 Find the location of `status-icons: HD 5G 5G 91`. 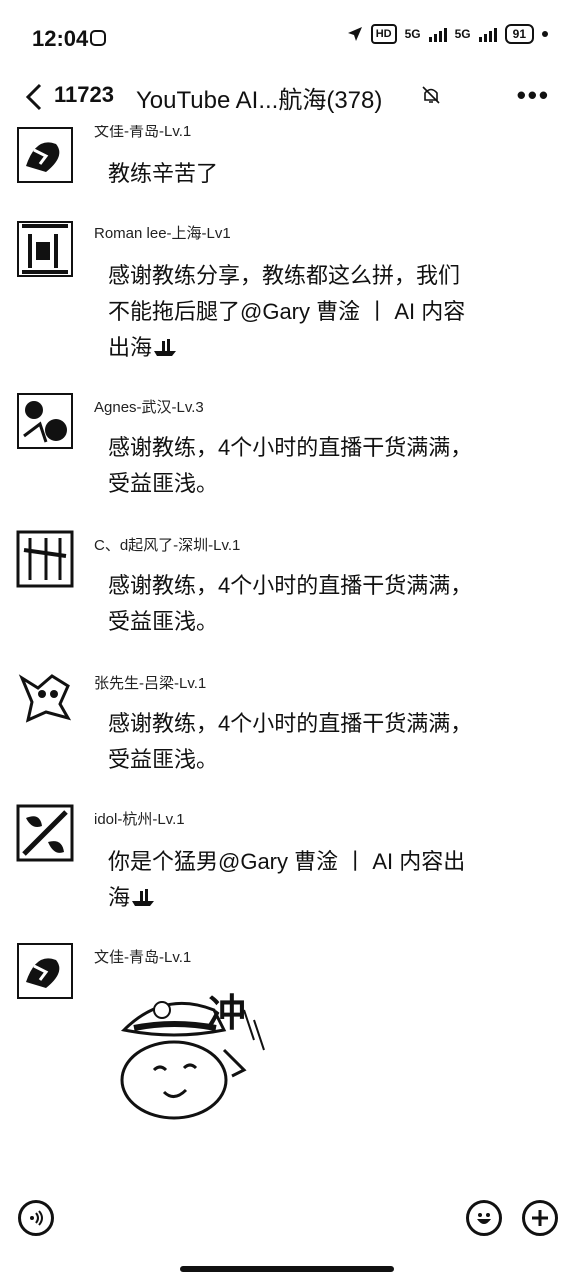

status-icons: HD 5G 5G 91 is located at coordinates (447, 34).